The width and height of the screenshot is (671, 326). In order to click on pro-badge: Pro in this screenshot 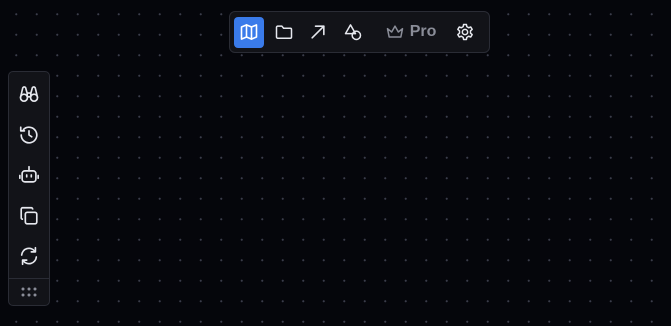, I will do `click(411, 32)`.